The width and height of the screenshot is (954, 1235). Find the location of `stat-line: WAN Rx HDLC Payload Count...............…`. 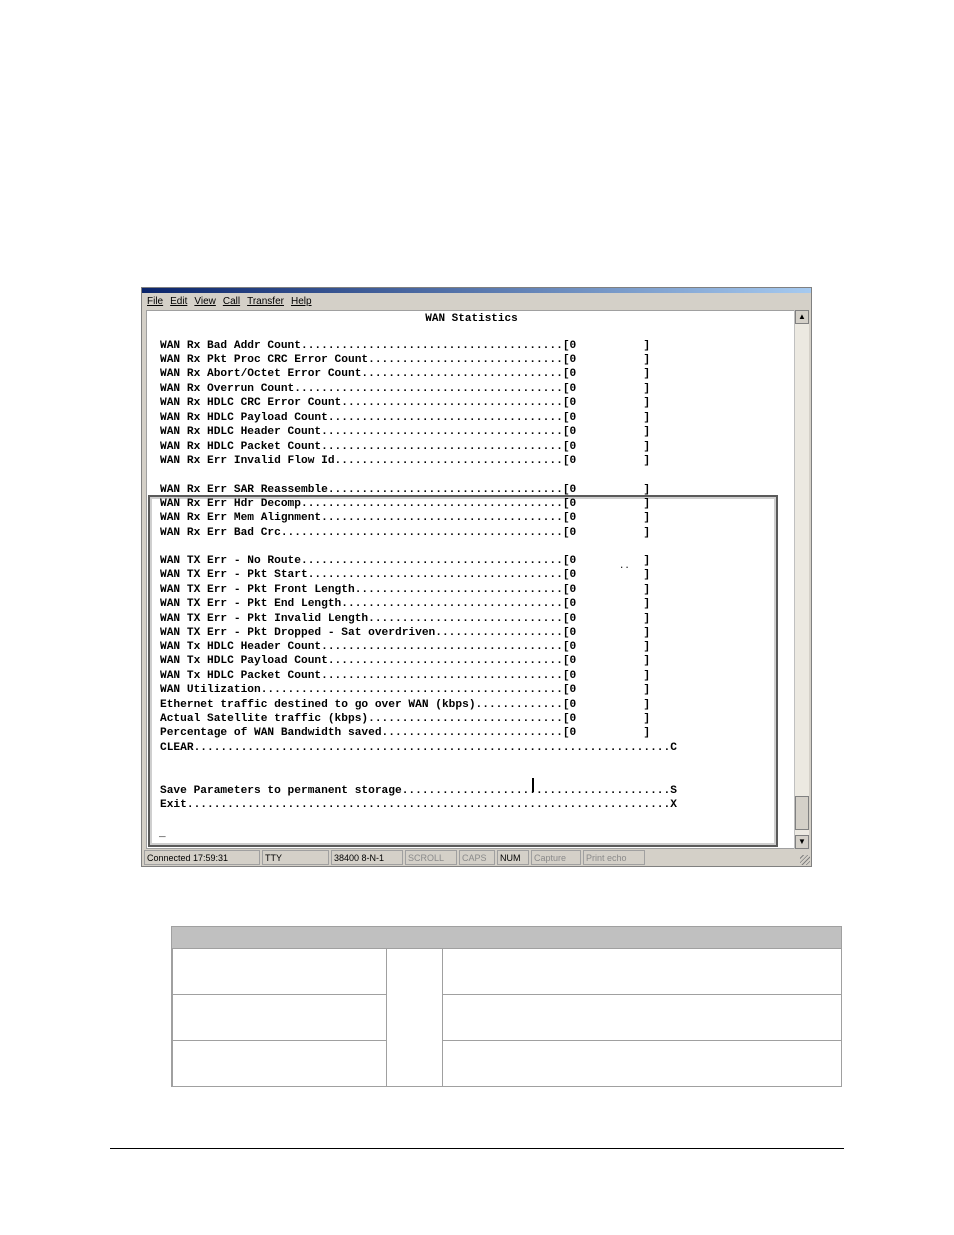

stat-line: WAN Rx HDLC Payload Count...............… is located at coordinates (405, 418).